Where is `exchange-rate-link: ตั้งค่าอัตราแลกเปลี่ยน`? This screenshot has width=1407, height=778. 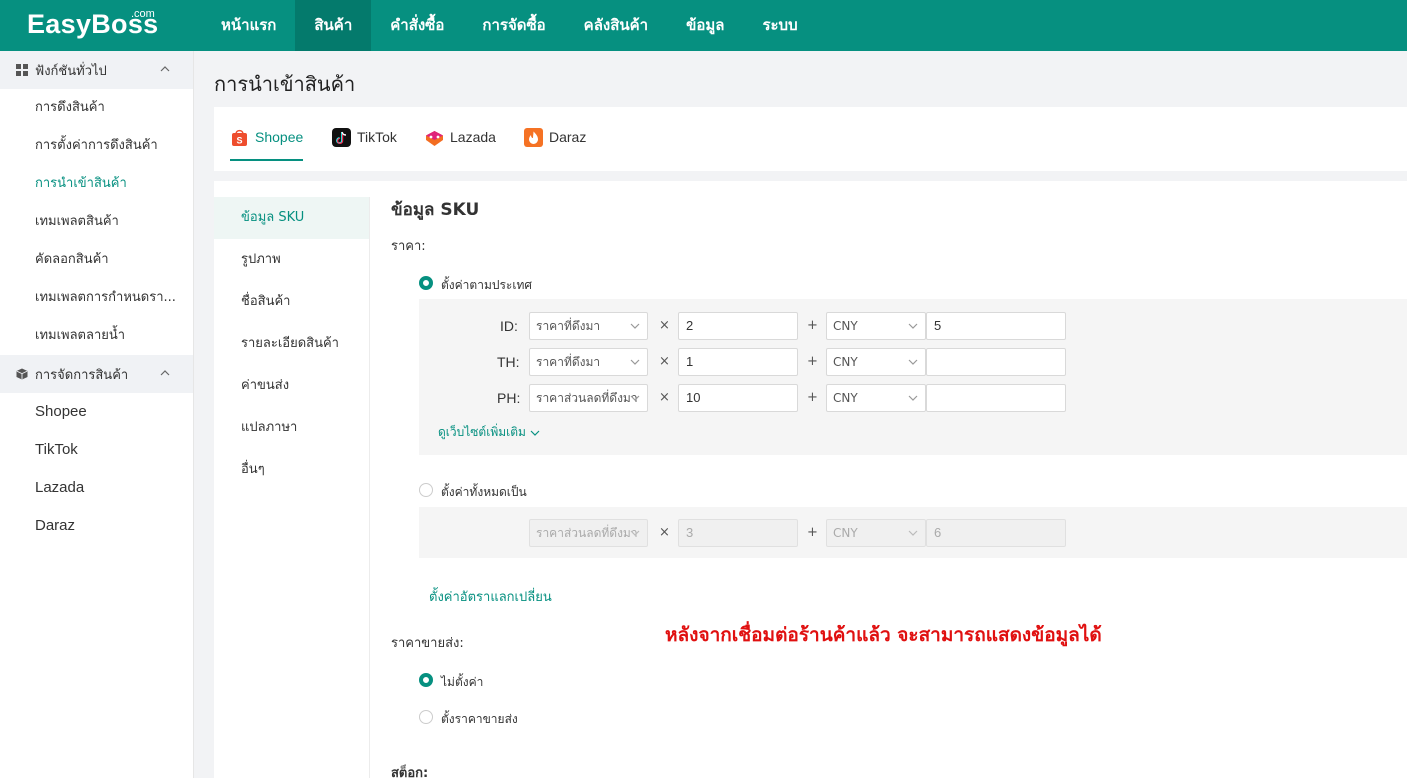 exchange-rate-link: ตั้งค่าอัตราแลกเปลี่ยน is located at coordinates (490, 596).